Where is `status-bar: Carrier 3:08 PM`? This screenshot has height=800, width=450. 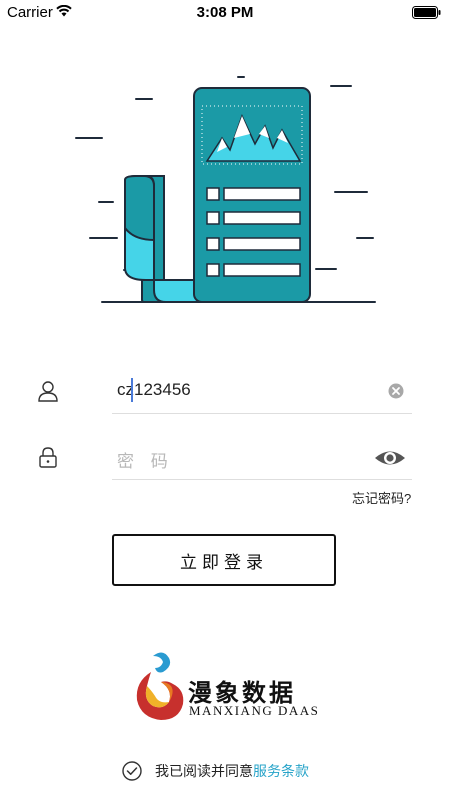
status-bar: Carrier 3:08 PM is located at coordinates (225, 12).